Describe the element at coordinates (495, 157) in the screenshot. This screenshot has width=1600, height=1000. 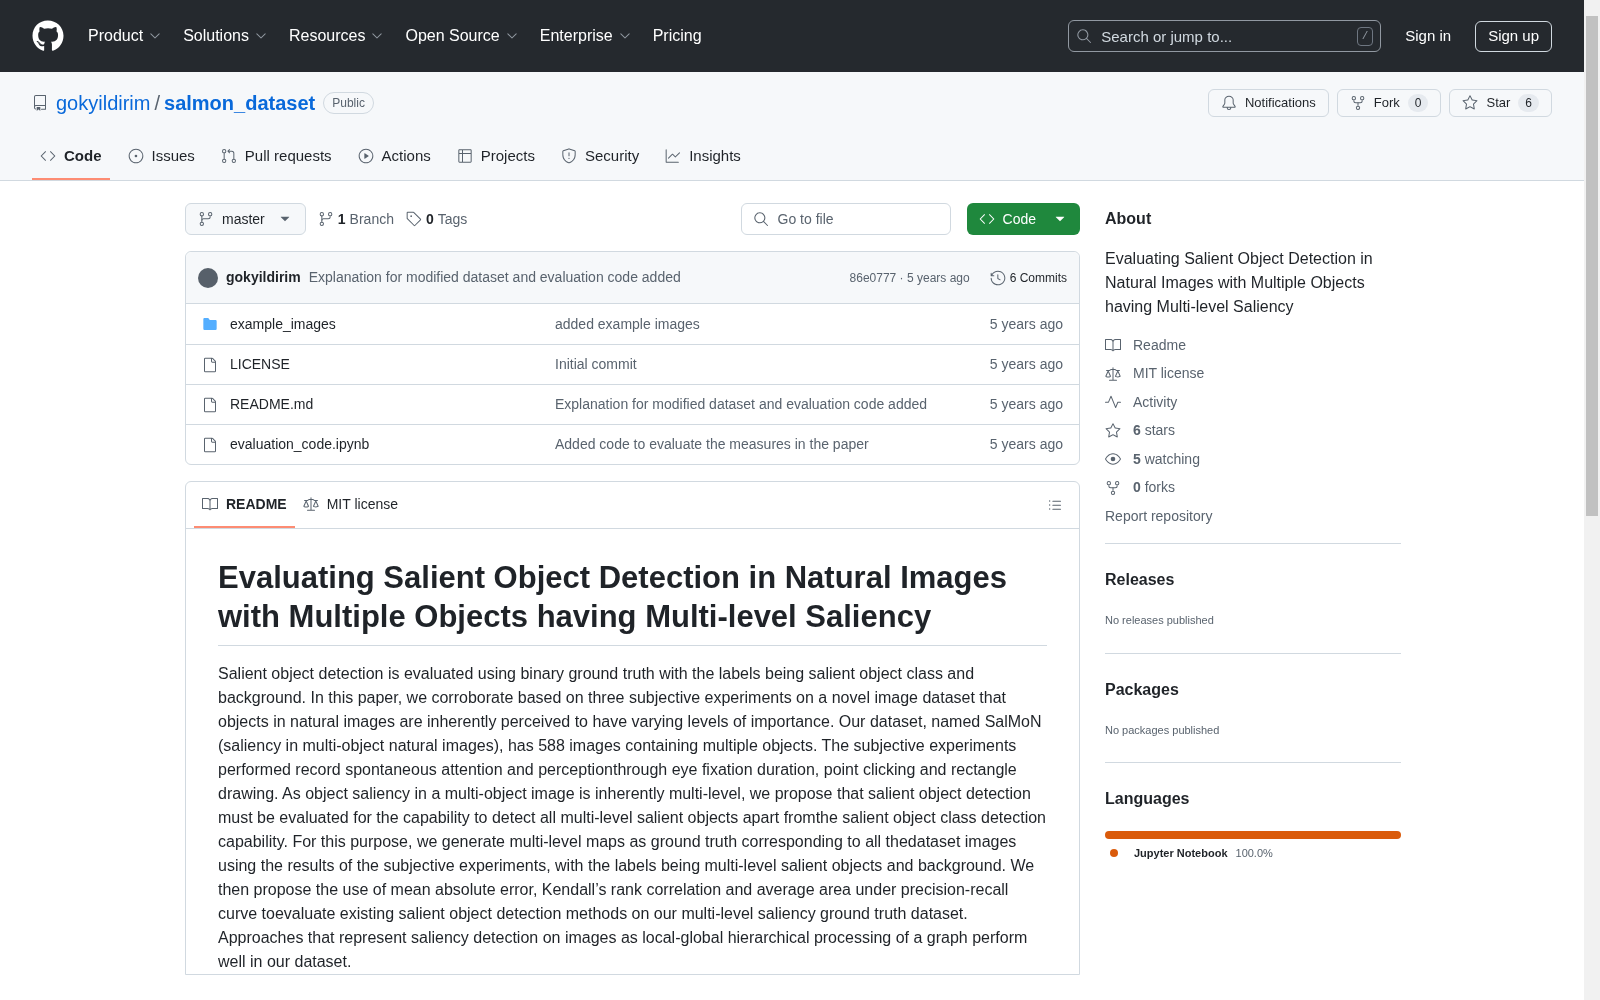
I see `repo-tab: Projects` at that location.